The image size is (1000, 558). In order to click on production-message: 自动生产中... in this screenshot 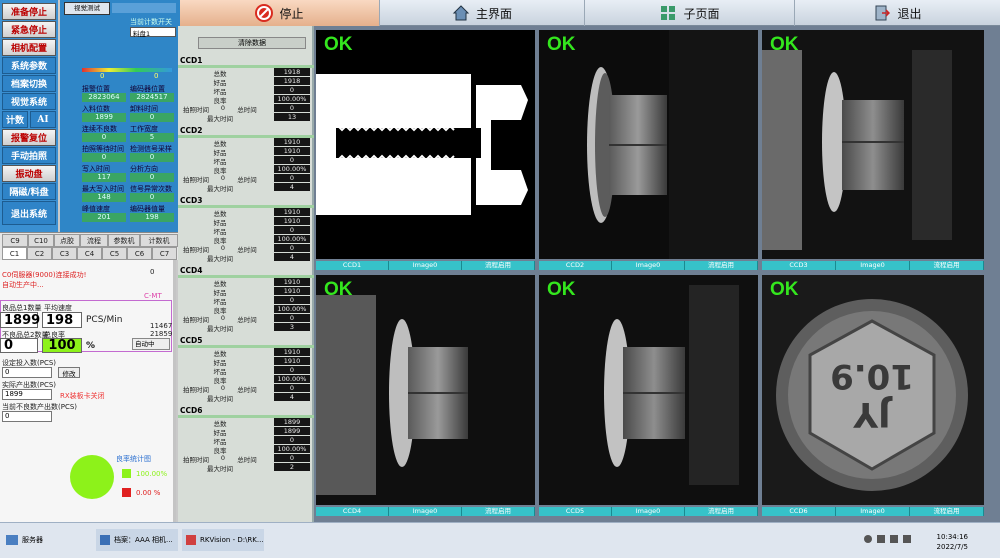, I will do `click(23, 285)`.